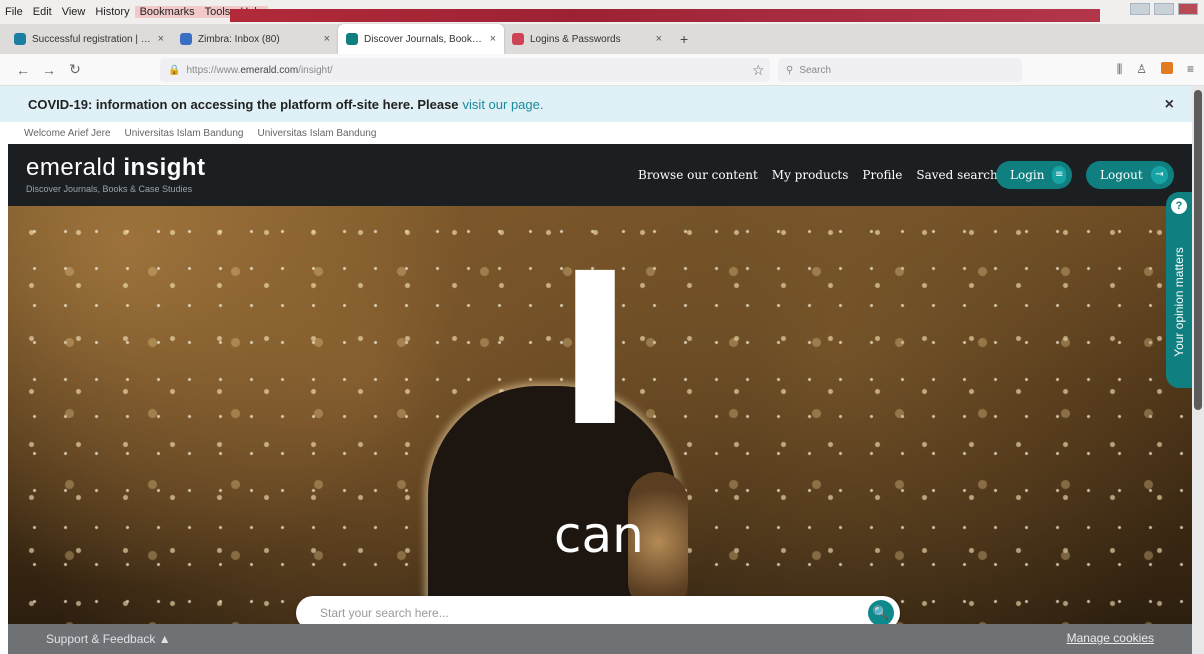  Describe the element at coordinates (1140, 9) in the screenshot. I see `minimize-button` at that location.